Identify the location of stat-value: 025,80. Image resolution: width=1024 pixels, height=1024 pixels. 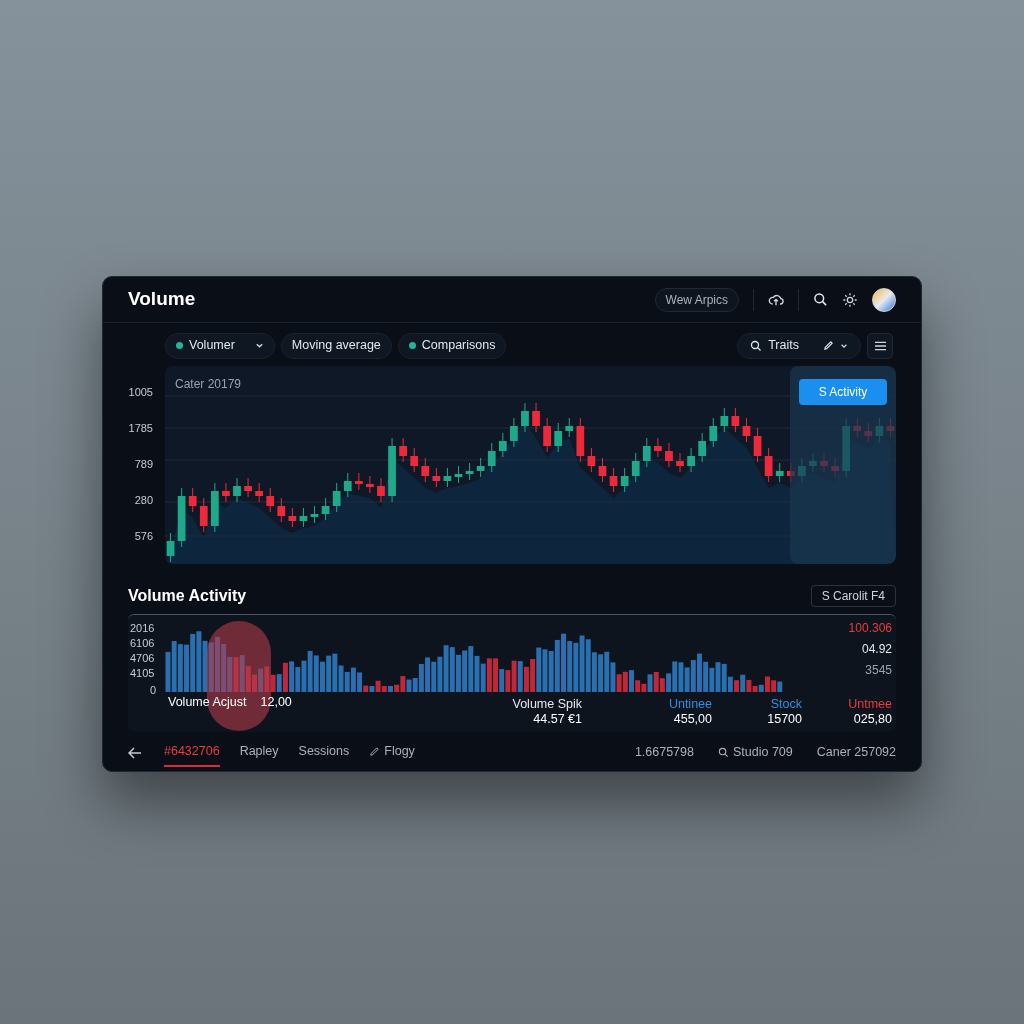
(872, 720).